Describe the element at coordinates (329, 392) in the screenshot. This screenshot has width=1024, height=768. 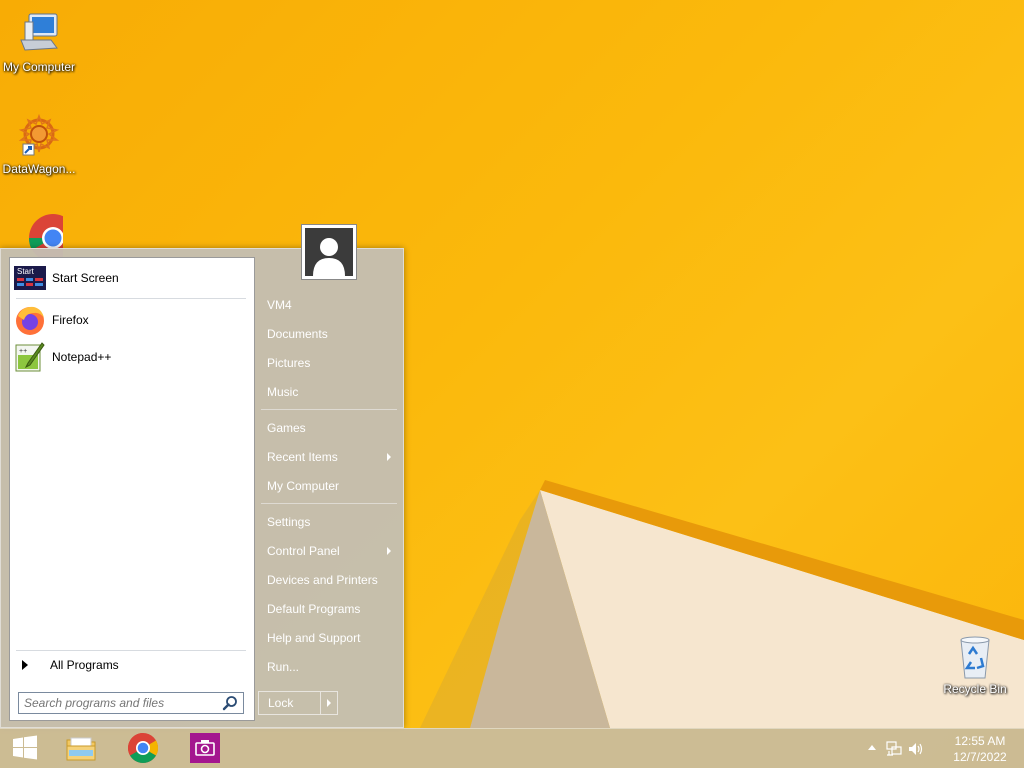
I see `menu-item-music: Music` at that location.